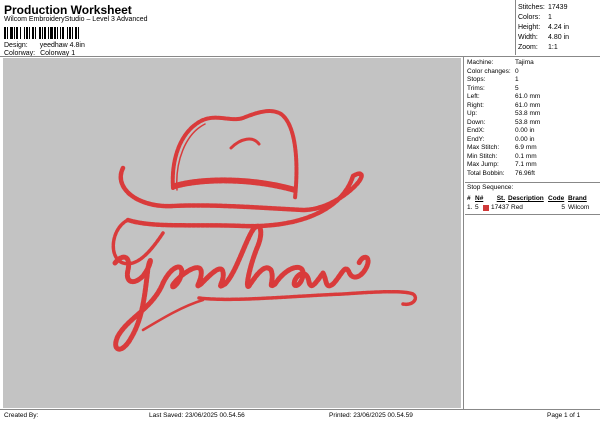 The height and width of the screenshot is (424, 600). I want to click on row-description: Red, so click(517, 207).